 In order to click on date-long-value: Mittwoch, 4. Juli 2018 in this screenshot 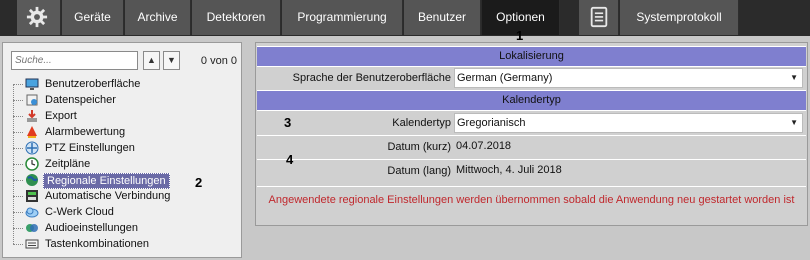, I will do `click(509, 170)`.